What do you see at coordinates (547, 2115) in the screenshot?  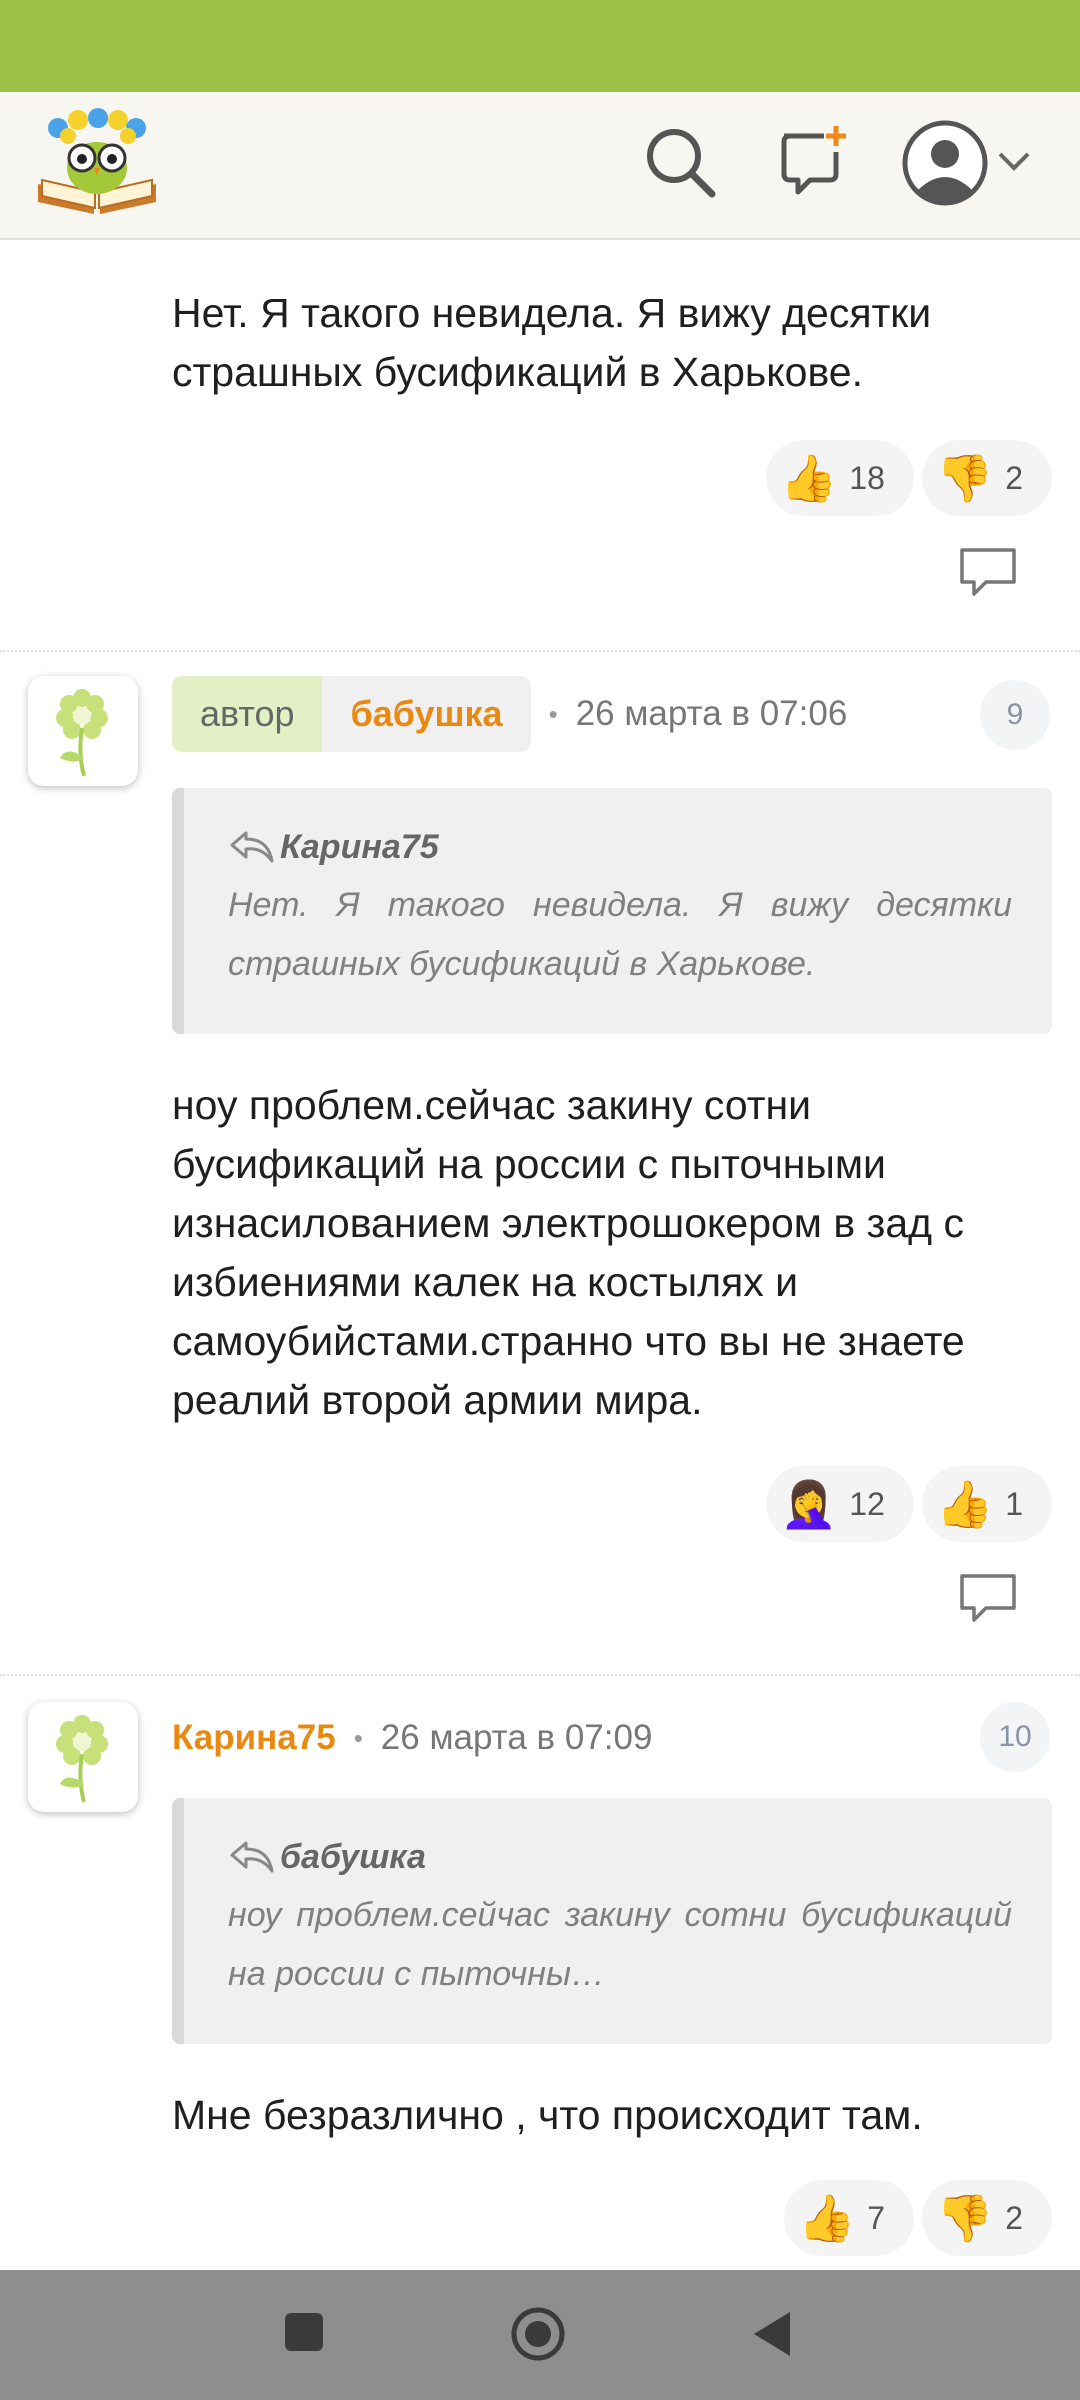 I see `comment-text: Мне безразлично , что происходит там.` at bounding box center [547, 2115].